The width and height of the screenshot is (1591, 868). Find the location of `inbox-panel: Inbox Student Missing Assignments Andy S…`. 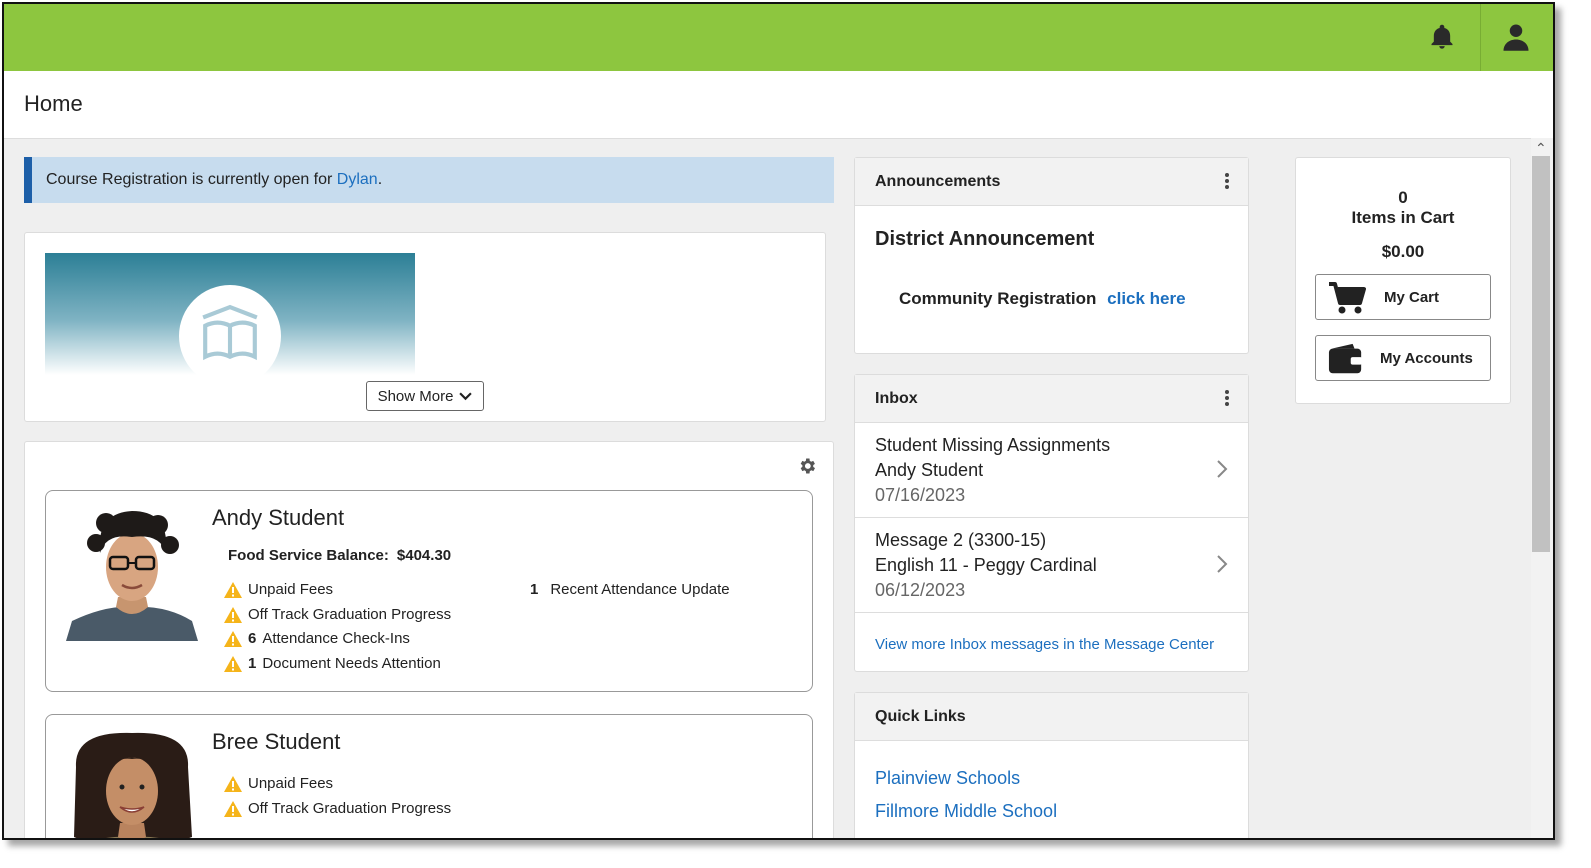

inbox-panel: Inbox Student Missing Assignments Andy S… is located at coordinates (1051, 523).